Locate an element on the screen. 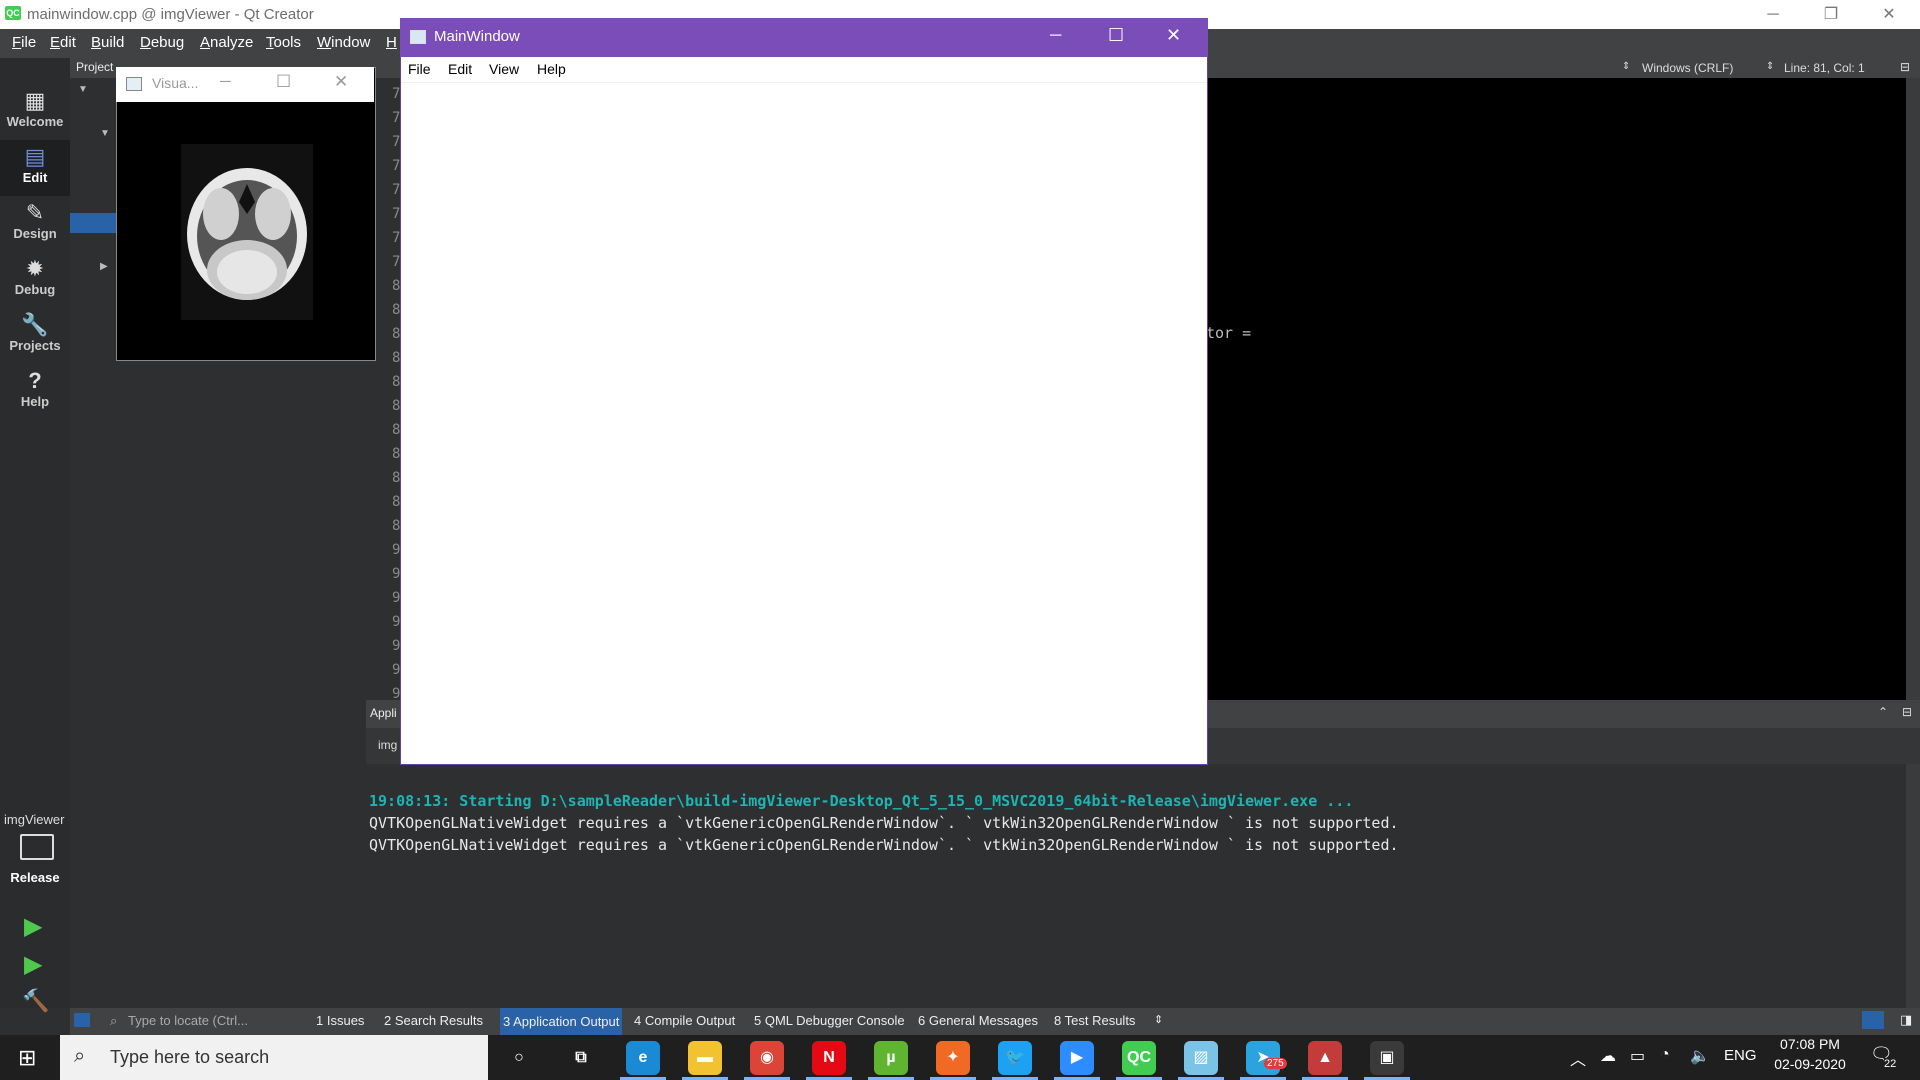 This screenshot has width=1920, height=1080. split-icon: ⊟ is located at coordinates (1905, 67).